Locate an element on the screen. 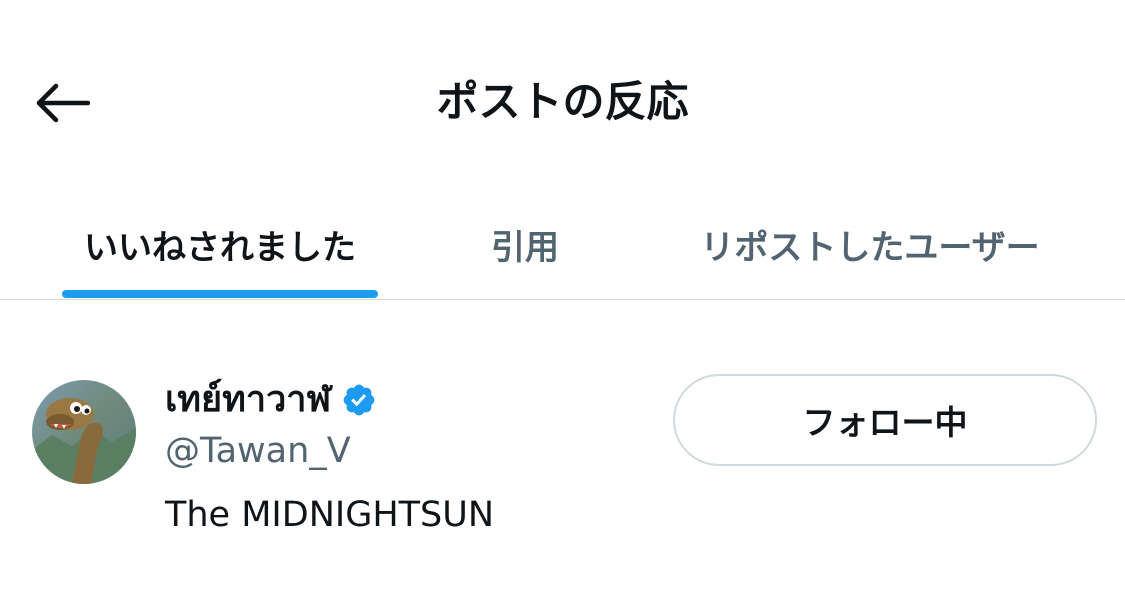 The image size is (1125, 592). user-bio: The MIDNIGHTSUN is located at coordinates (330, 515).